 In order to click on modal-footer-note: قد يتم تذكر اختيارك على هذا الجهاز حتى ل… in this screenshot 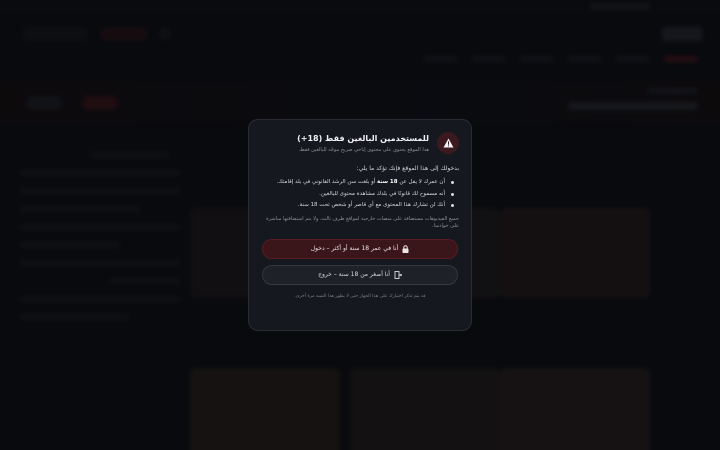, I will do `click(360, 296)`.